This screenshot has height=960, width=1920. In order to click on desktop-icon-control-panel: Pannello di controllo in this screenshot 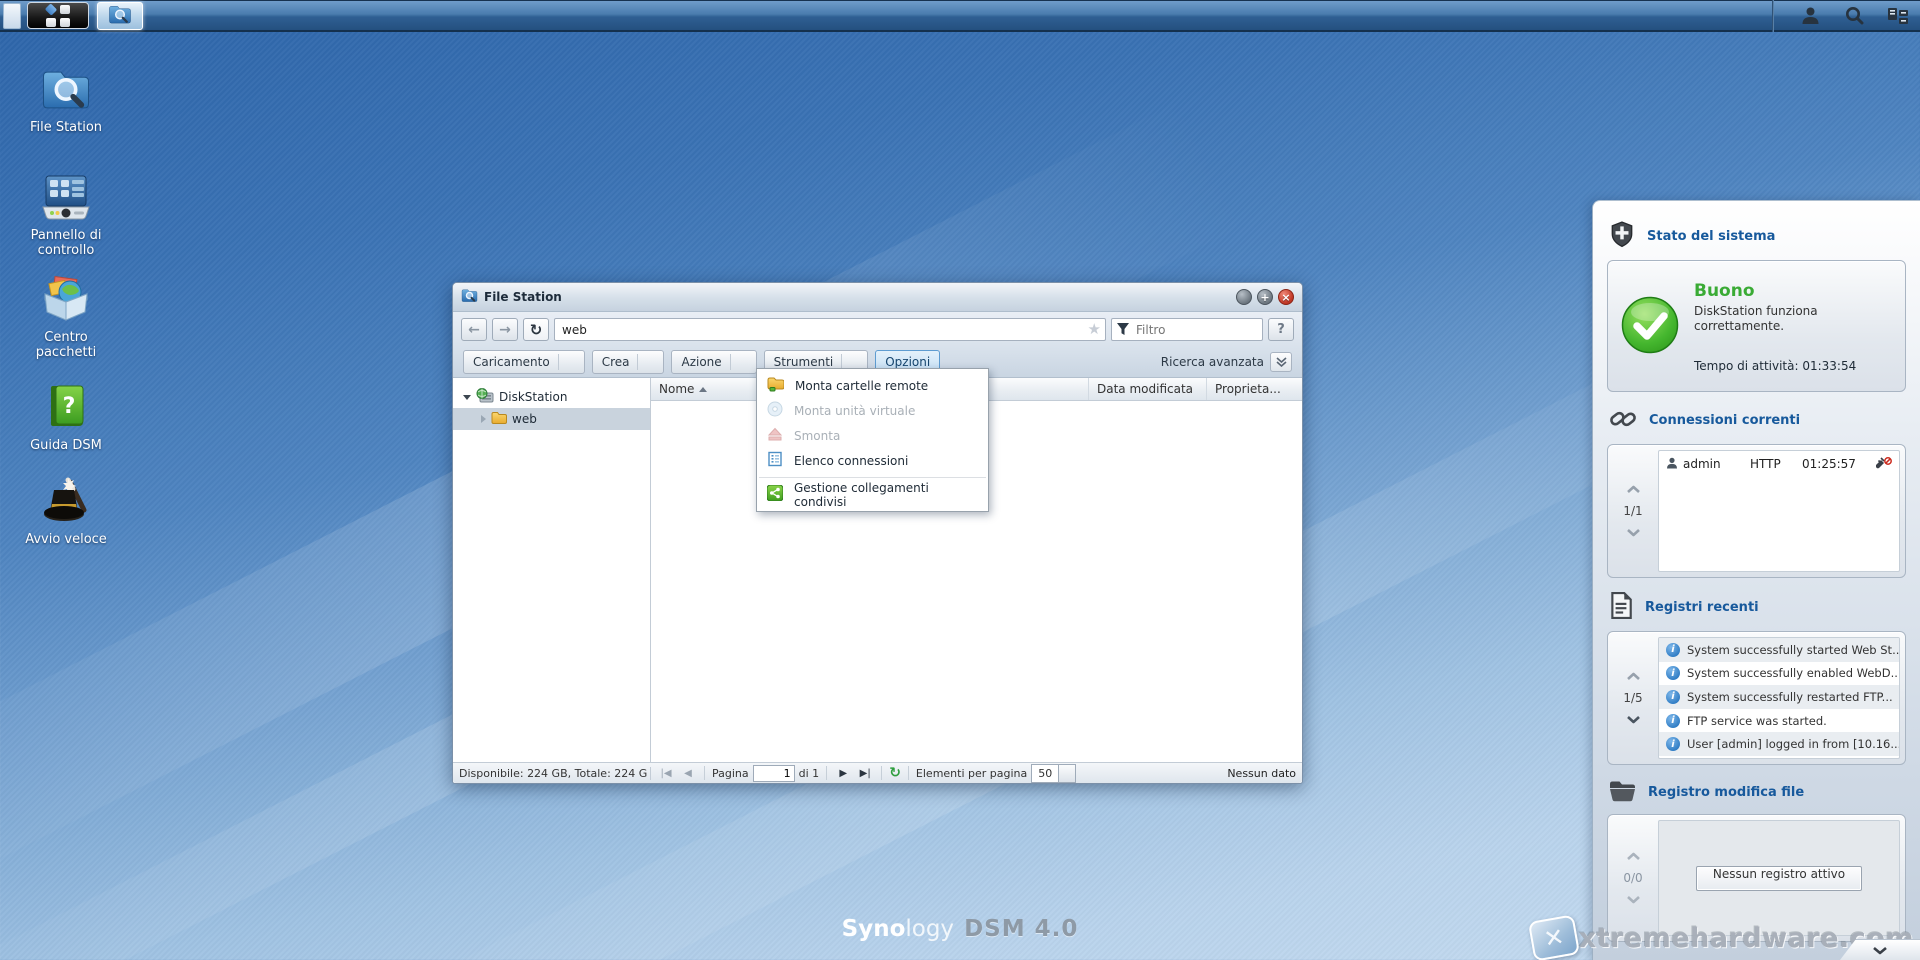, I will do `click(66, 214)`.